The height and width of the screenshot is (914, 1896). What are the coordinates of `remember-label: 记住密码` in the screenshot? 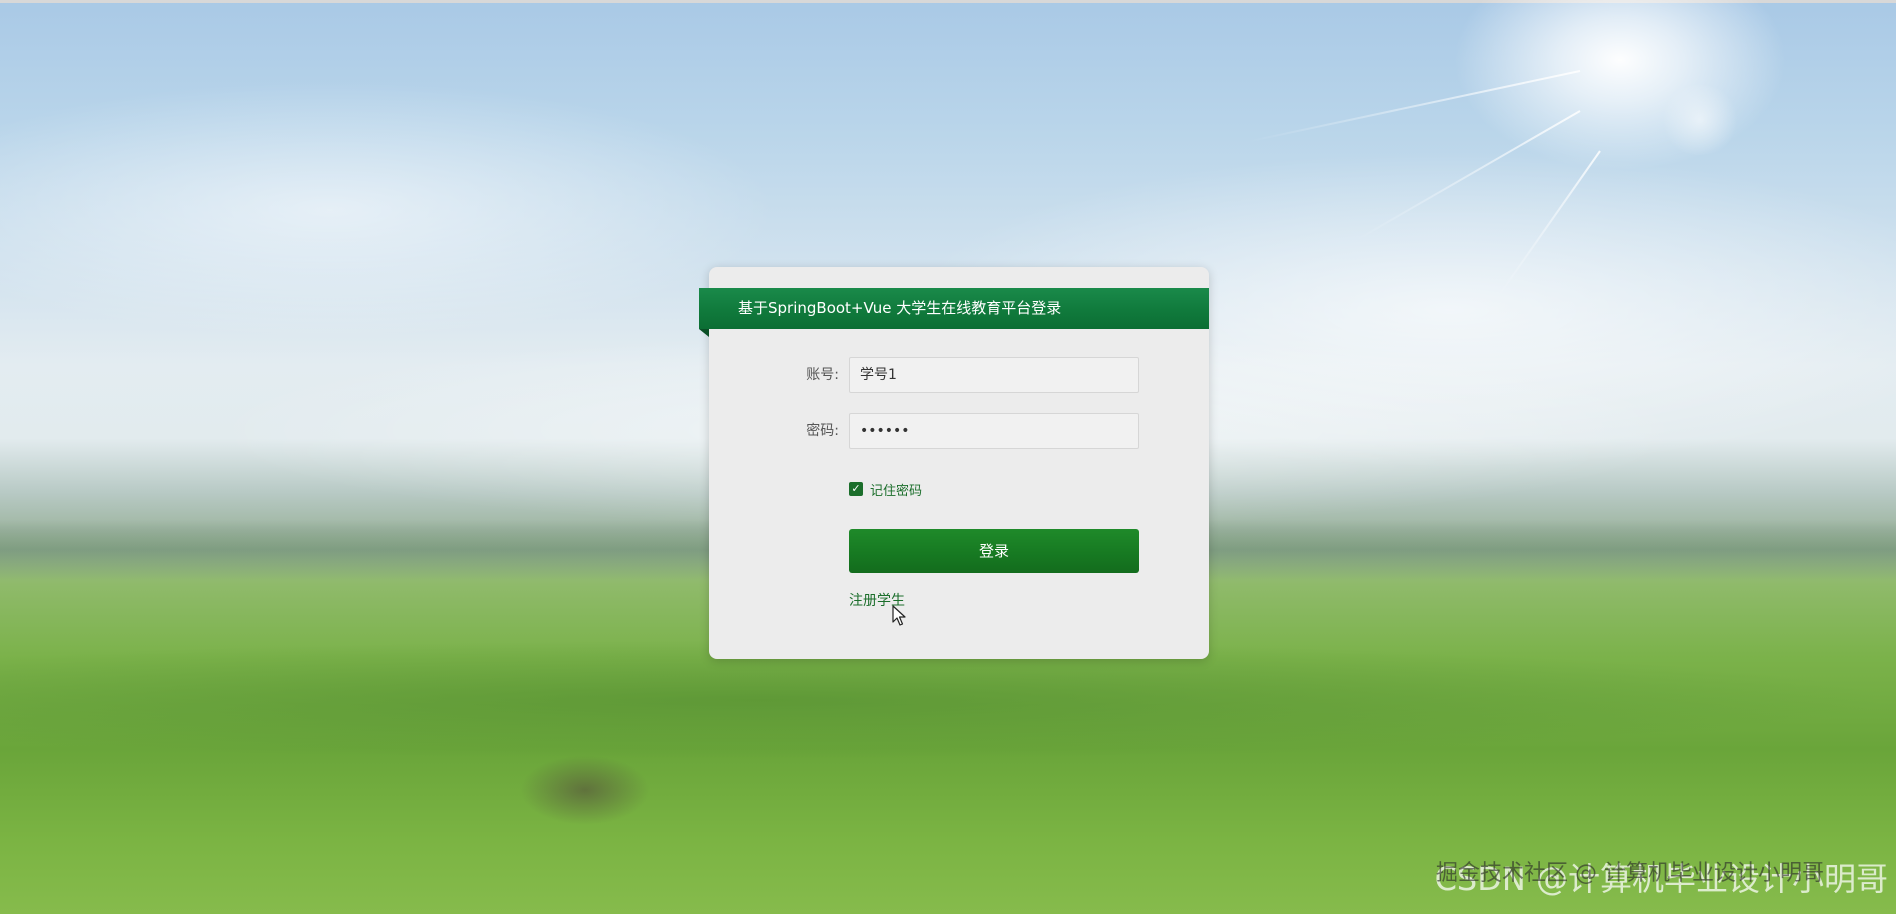 It's located at (896, 491).